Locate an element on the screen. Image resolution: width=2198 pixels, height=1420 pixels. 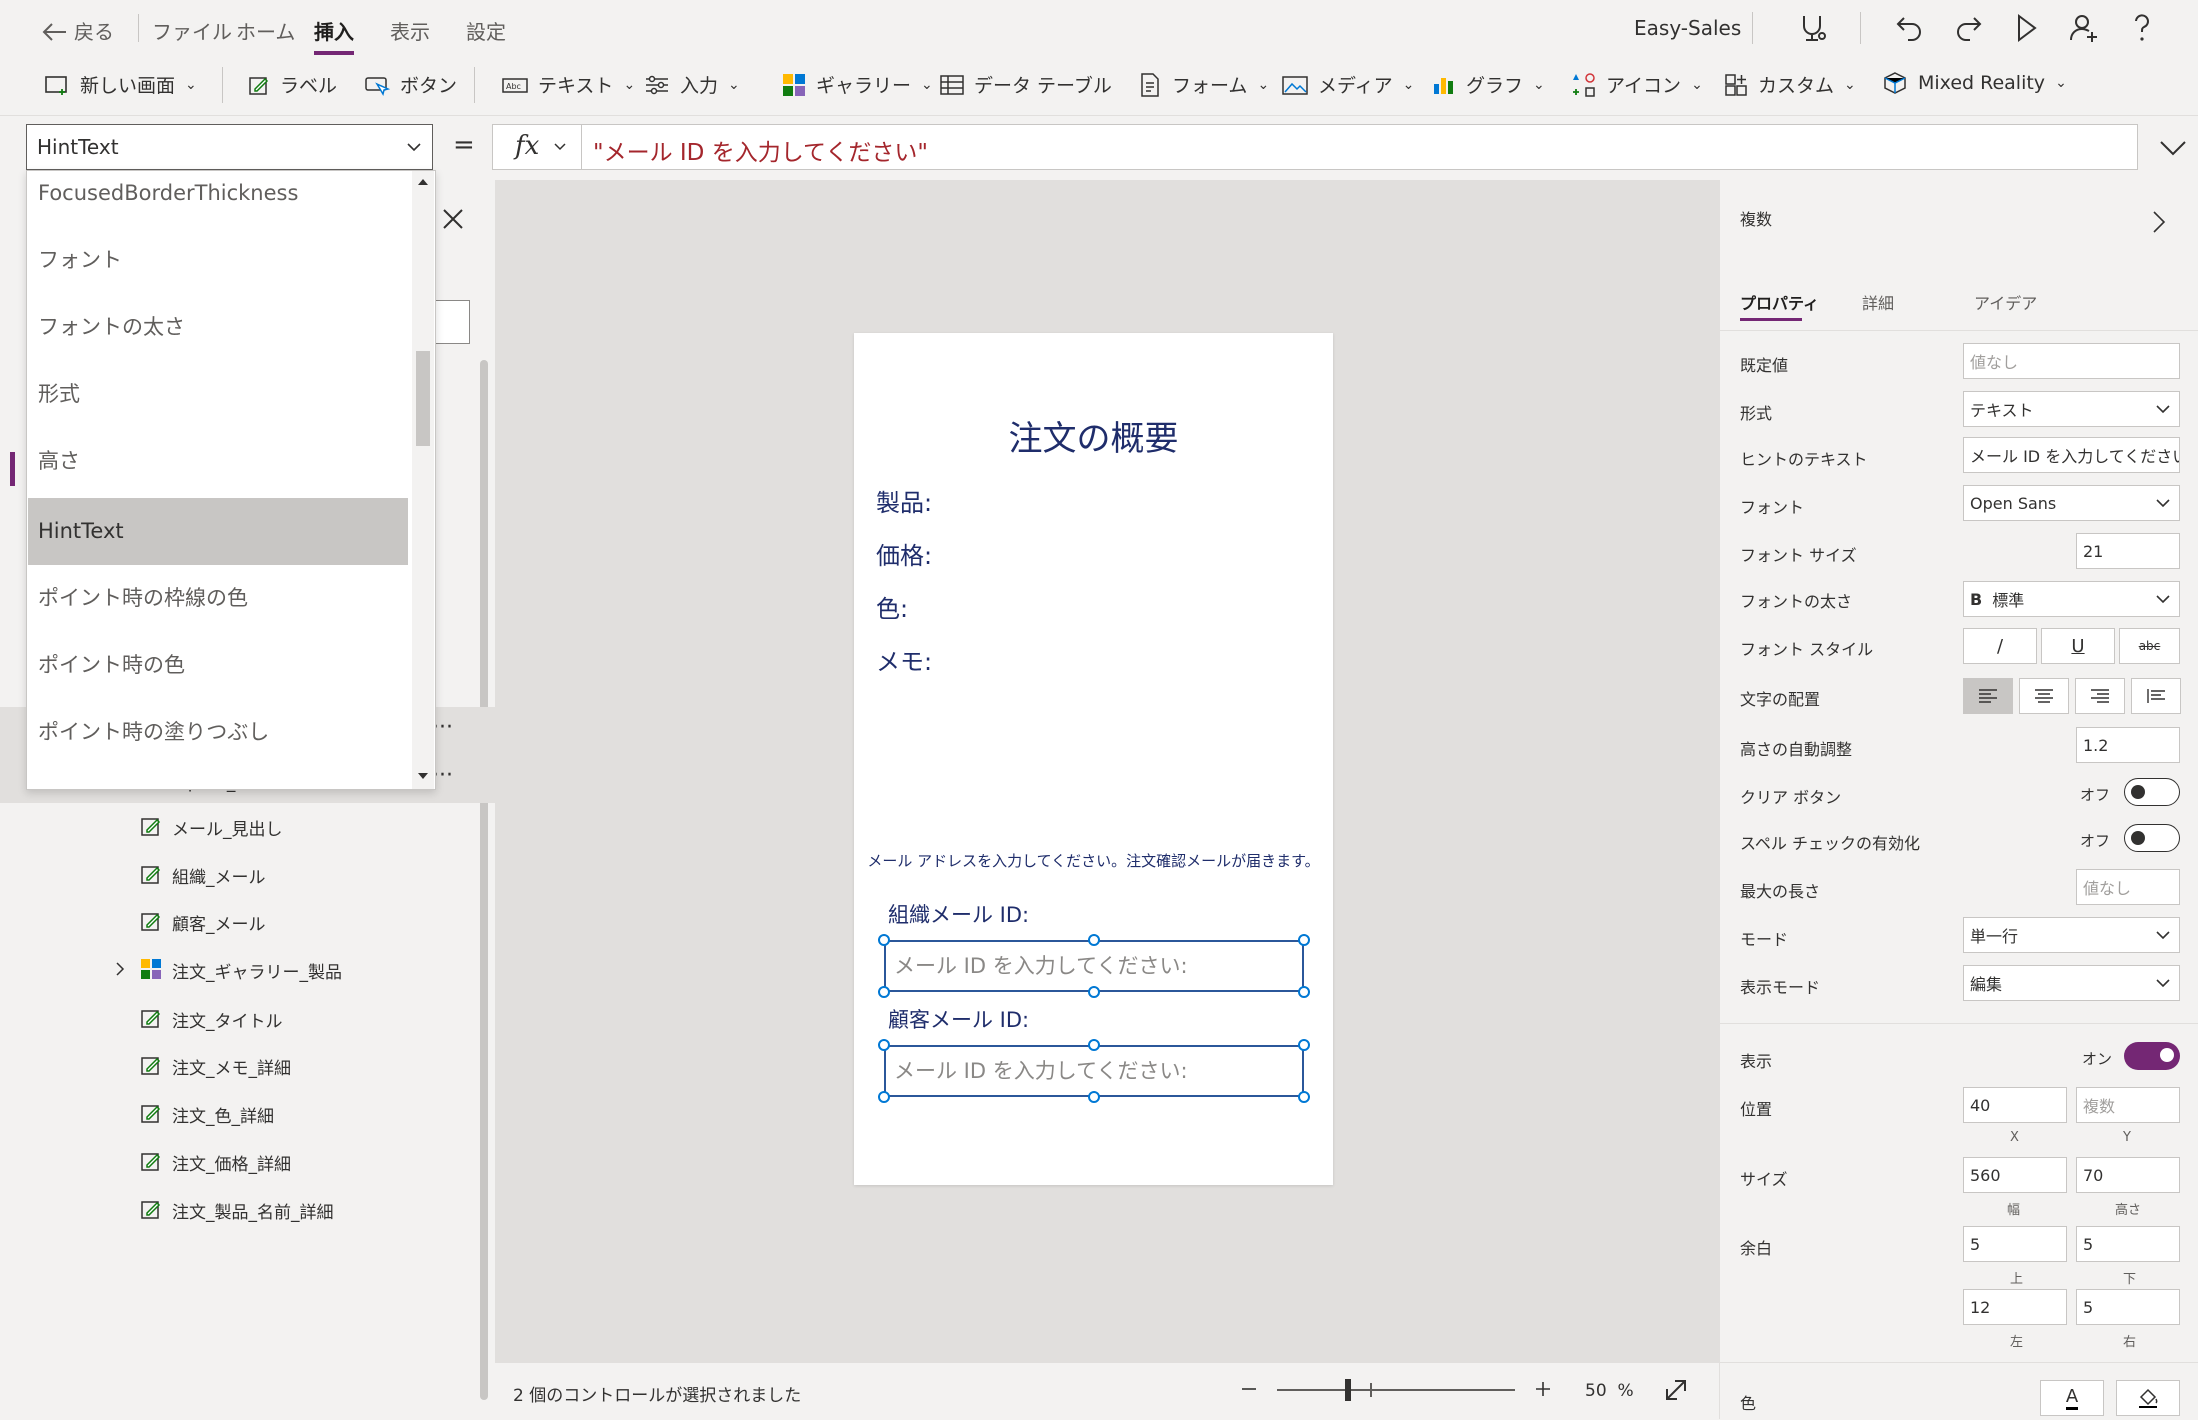
memo-label: メモ: is located at coordinates (904, 659).